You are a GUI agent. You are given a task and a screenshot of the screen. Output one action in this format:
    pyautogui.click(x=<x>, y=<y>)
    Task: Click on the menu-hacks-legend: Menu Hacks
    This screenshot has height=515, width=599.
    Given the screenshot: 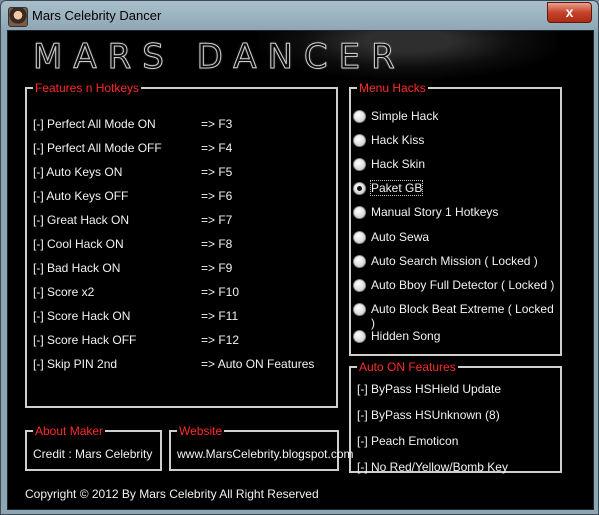 What is the action you would take?
    pyautogui.click(x=392, y=88)
    